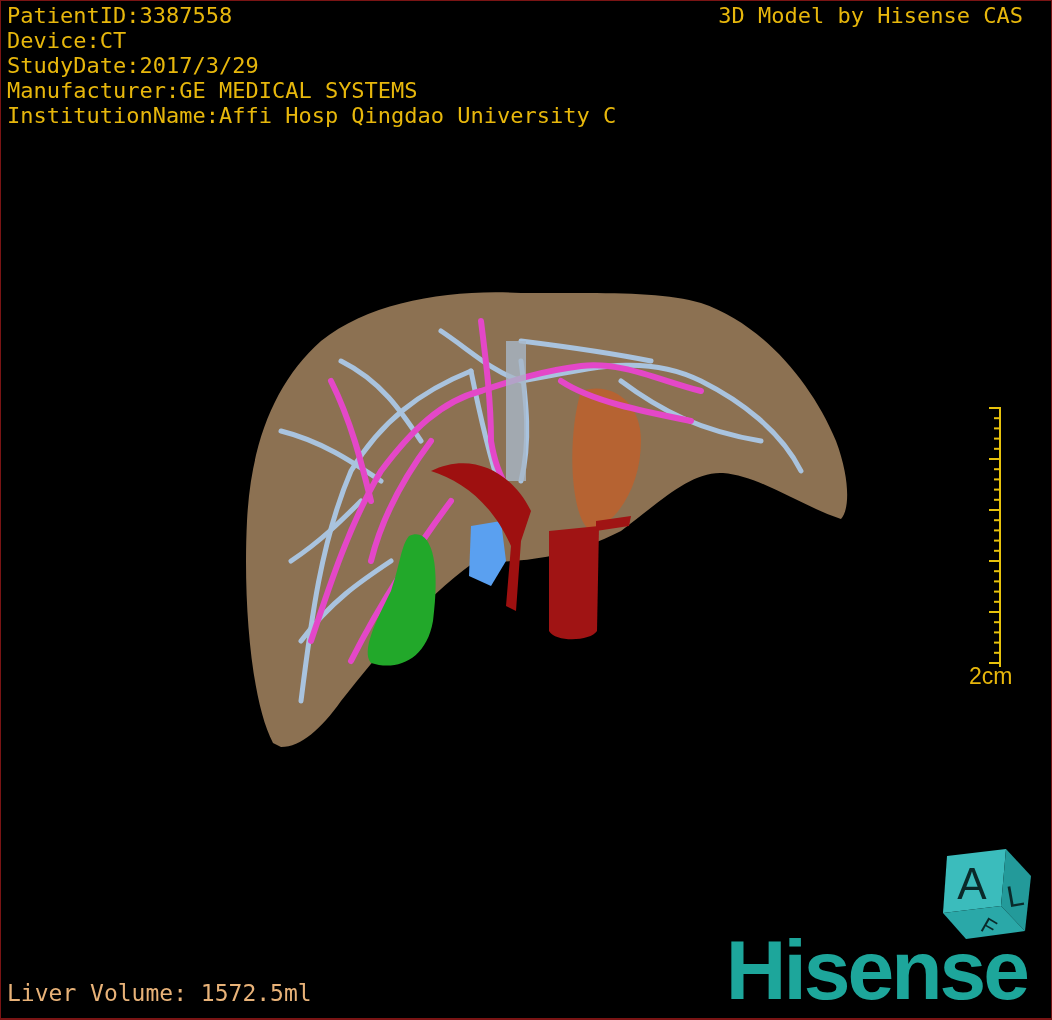  Describe the element at coordinates (120, 15) in the screenshot. I see `patient-info-text: PatientID:3387558` at that location.